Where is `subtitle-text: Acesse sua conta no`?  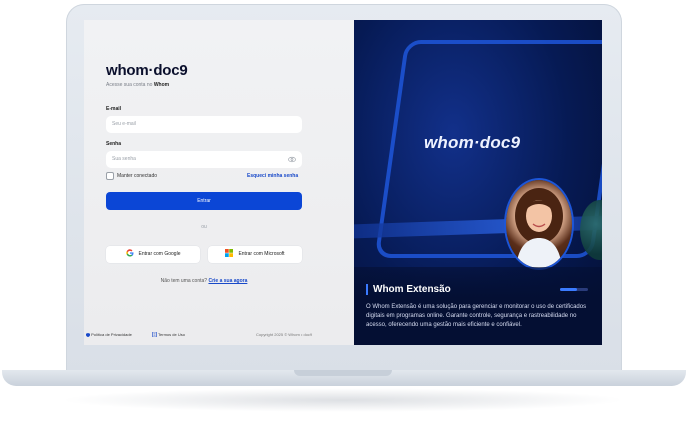
subtitle-text: Acesse sua conta no is located at coordinates (129, 85).